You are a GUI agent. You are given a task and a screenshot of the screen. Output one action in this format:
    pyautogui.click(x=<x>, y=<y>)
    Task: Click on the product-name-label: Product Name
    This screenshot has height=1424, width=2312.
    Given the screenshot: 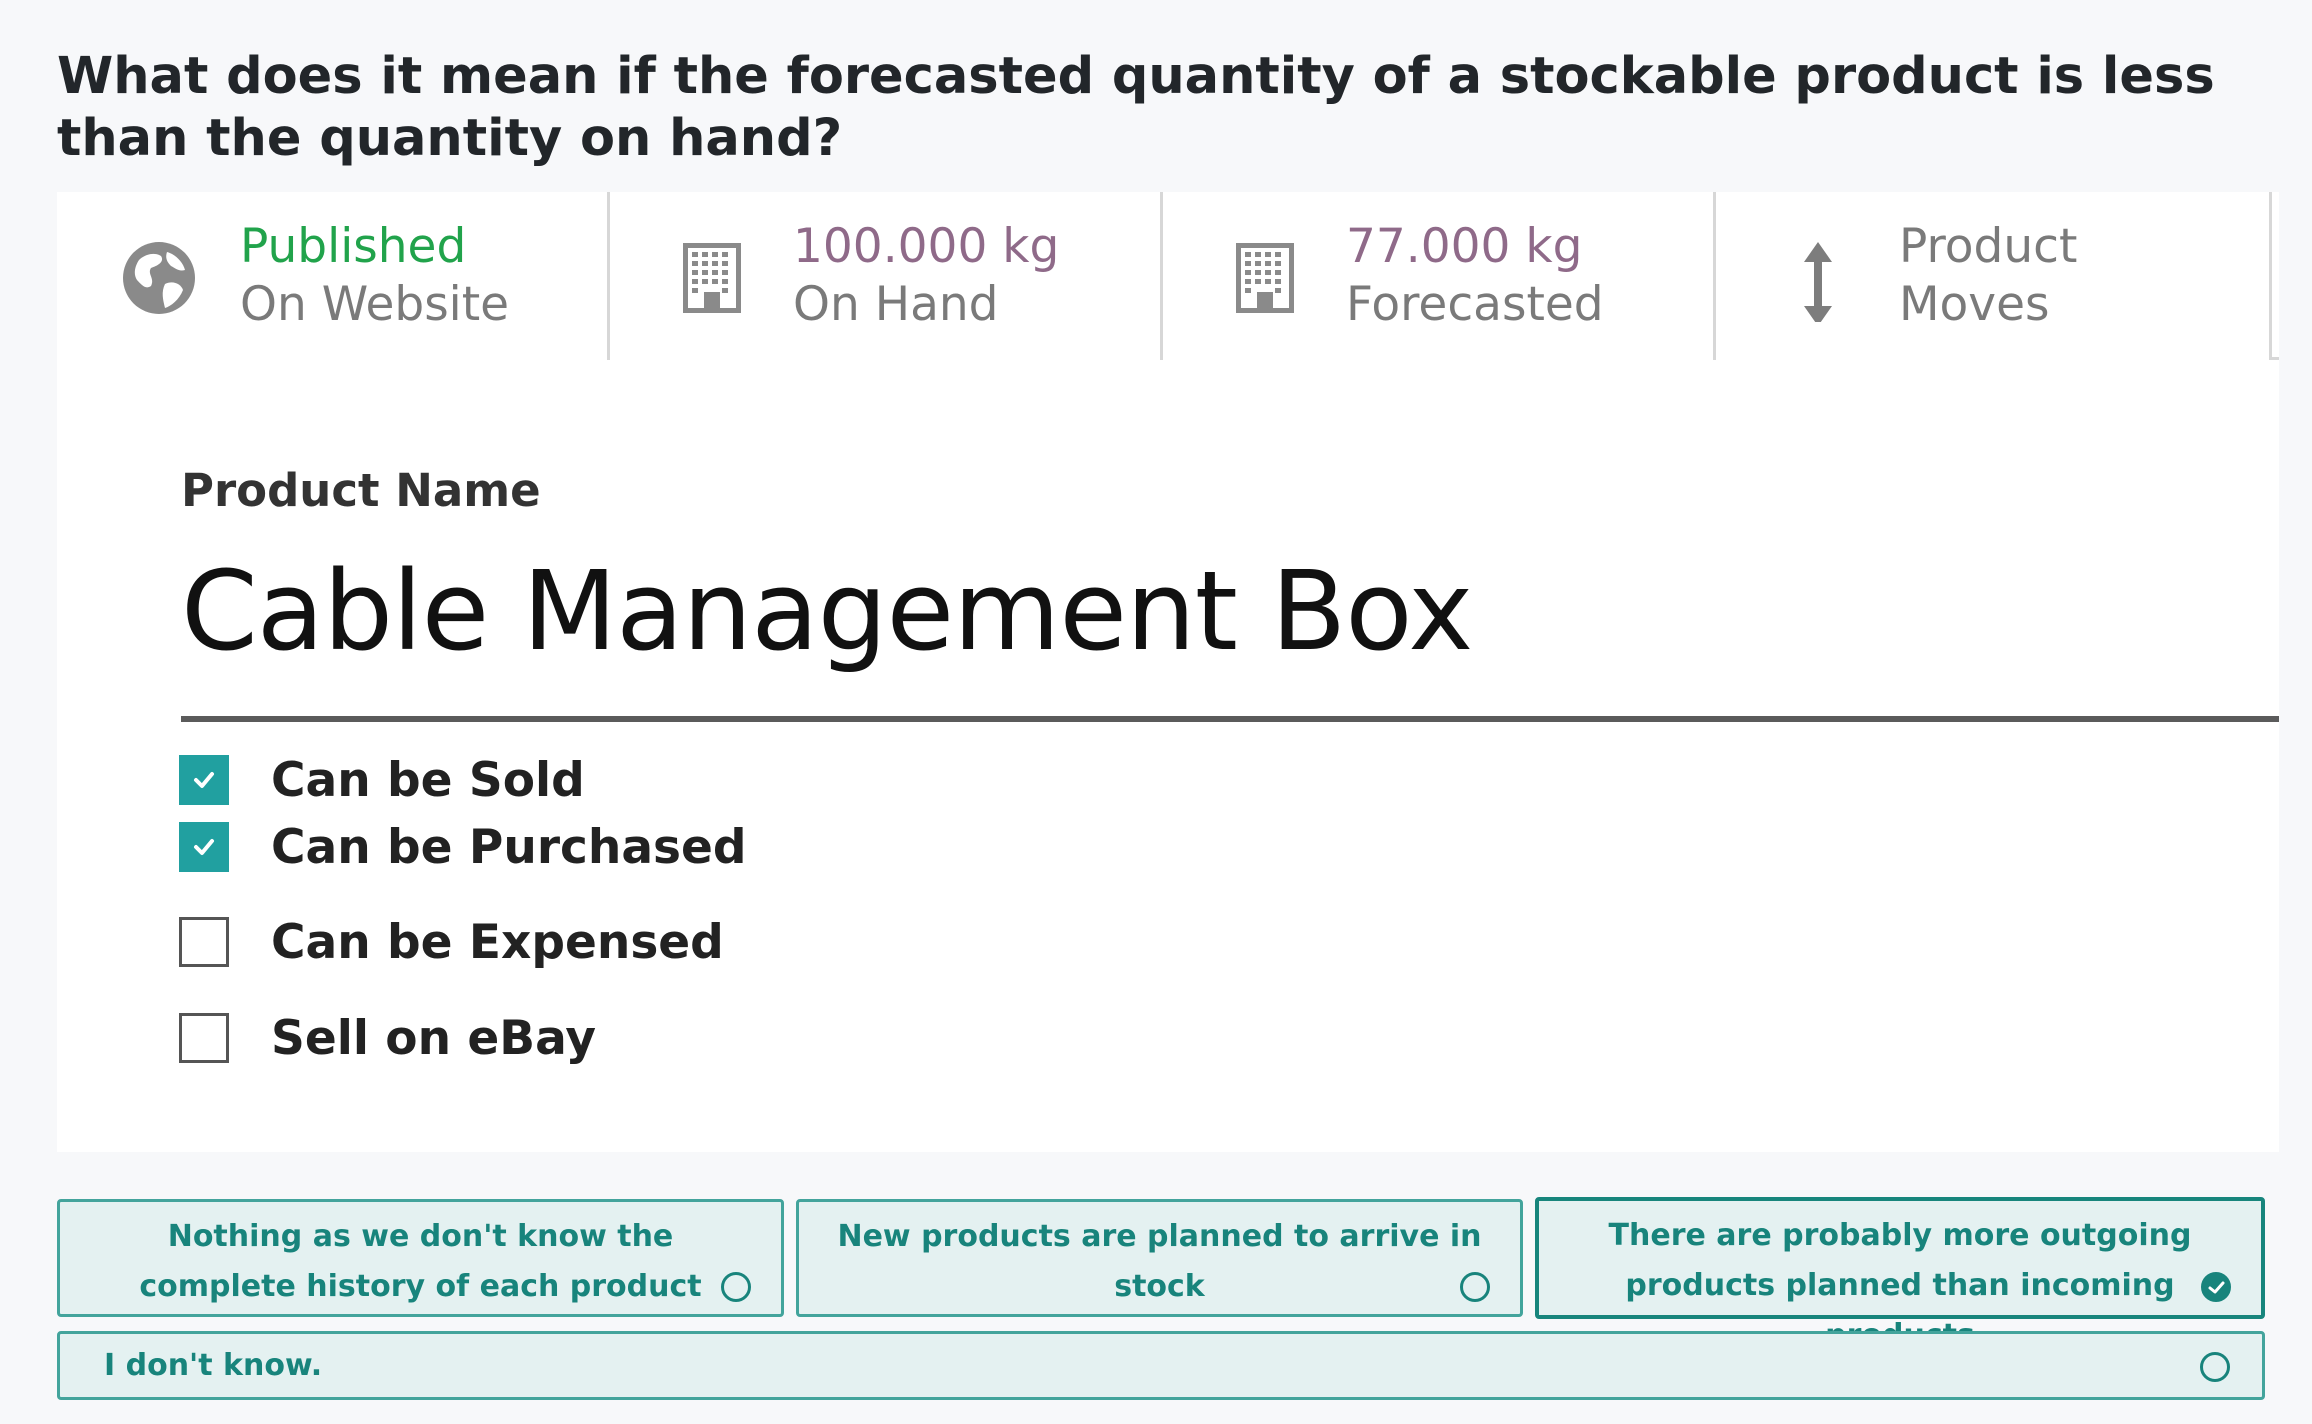 What is the action you would take?
    pyautogui.click(x=361, y=490)
    